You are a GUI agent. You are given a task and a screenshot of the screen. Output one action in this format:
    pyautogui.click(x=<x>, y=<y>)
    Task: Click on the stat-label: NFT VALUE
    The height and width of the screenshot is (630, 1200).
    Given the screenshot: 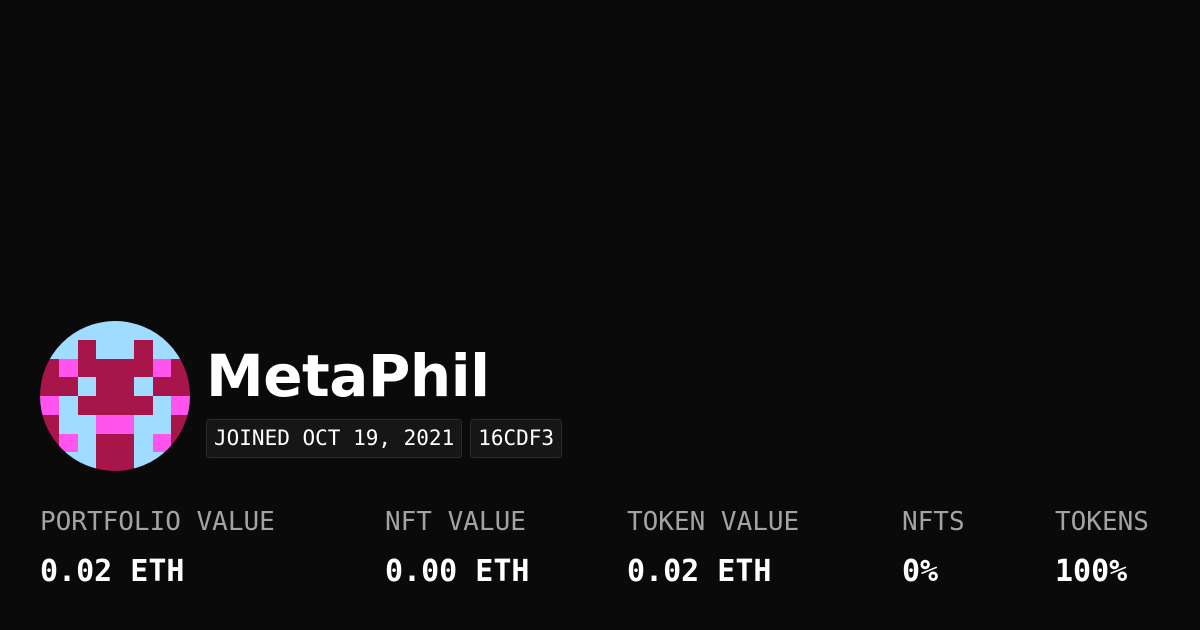 What is the action you would take?
    pyautogui.click(x=455, y=522)
    